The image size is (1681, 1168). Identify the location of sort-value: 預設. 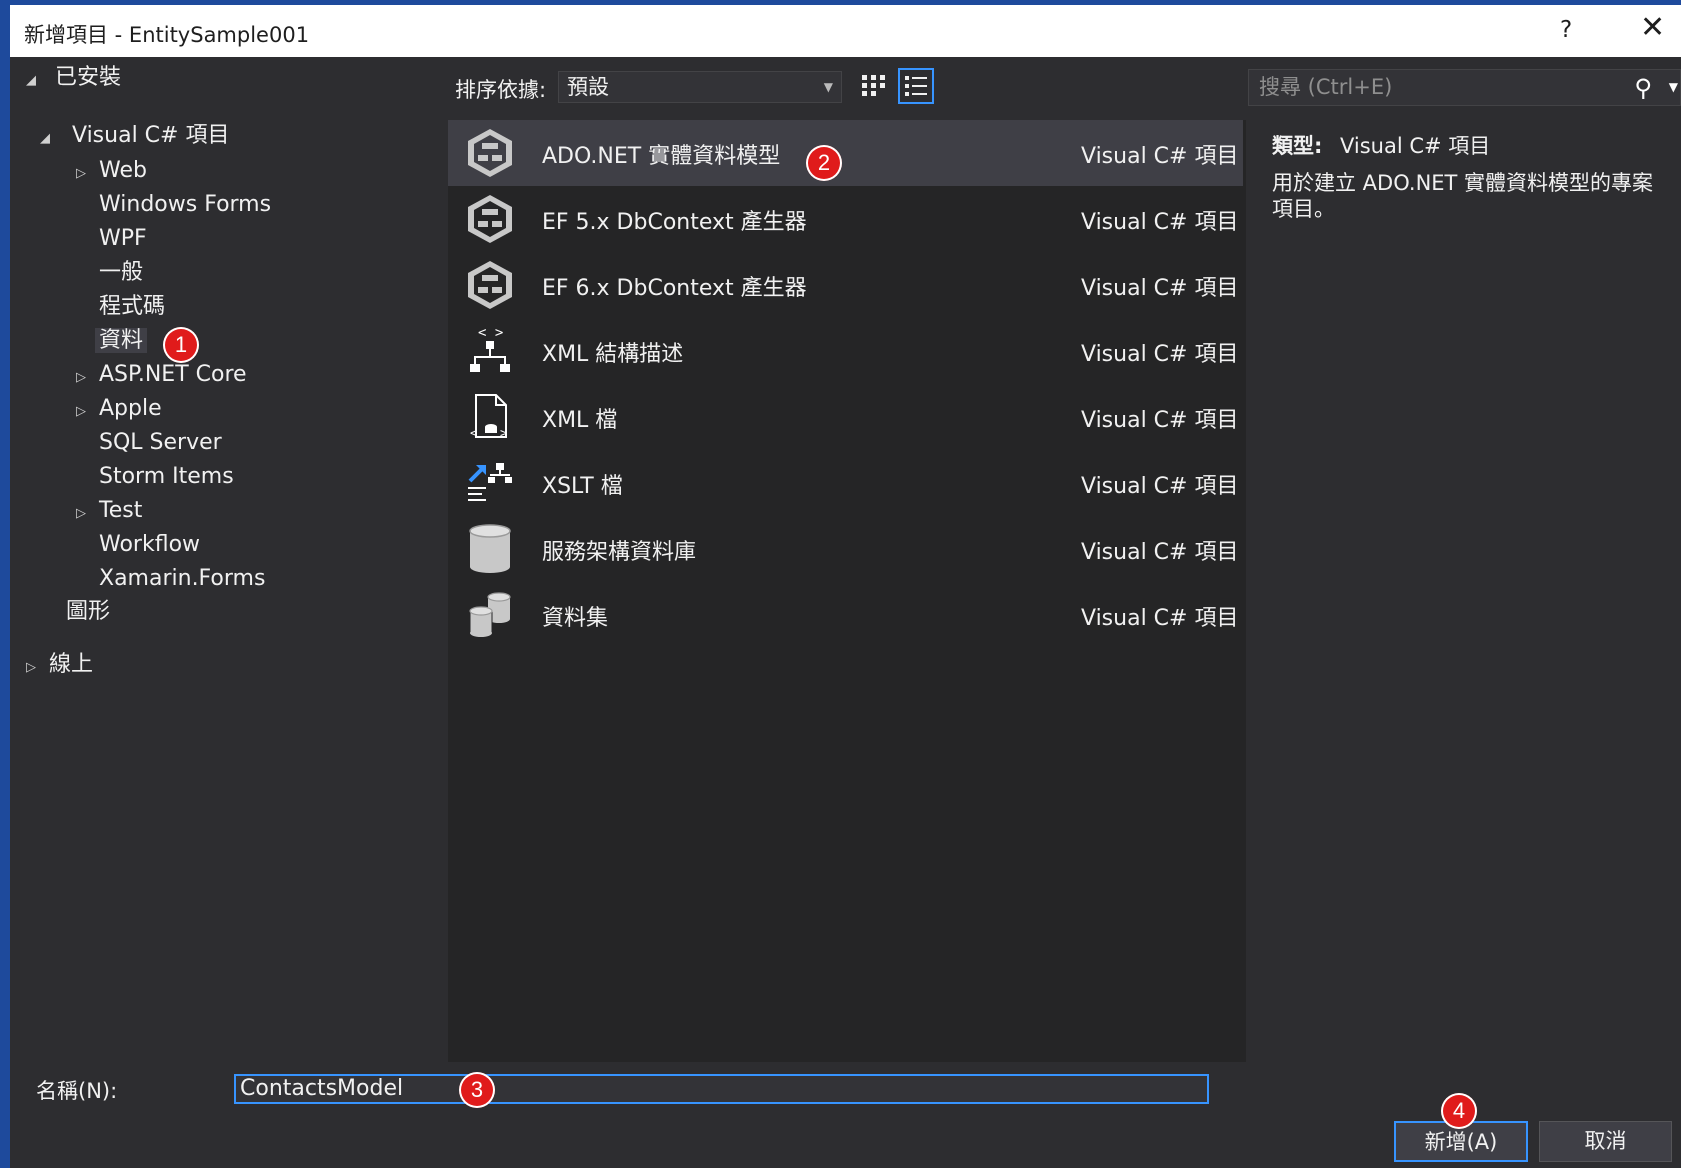
(588, 87).